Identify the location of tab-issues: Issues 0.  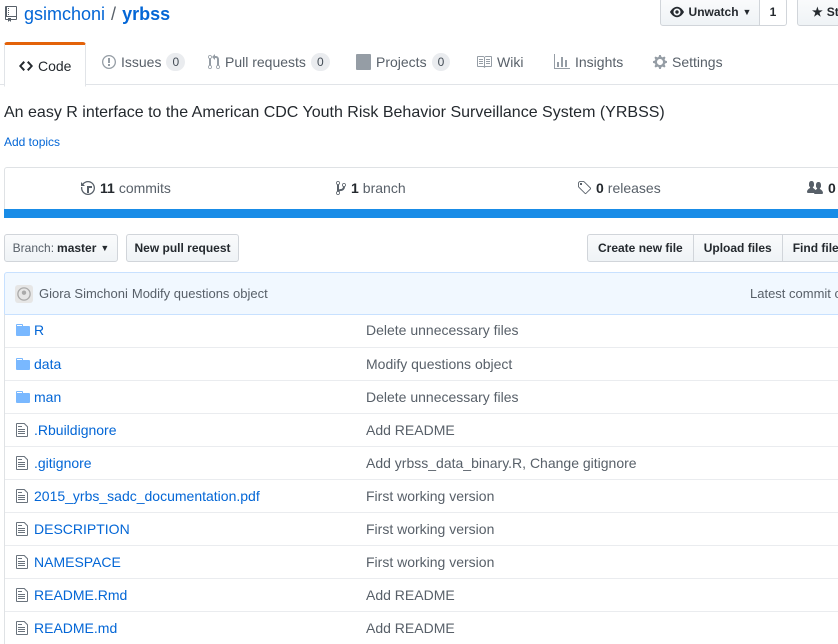
(144, 62).